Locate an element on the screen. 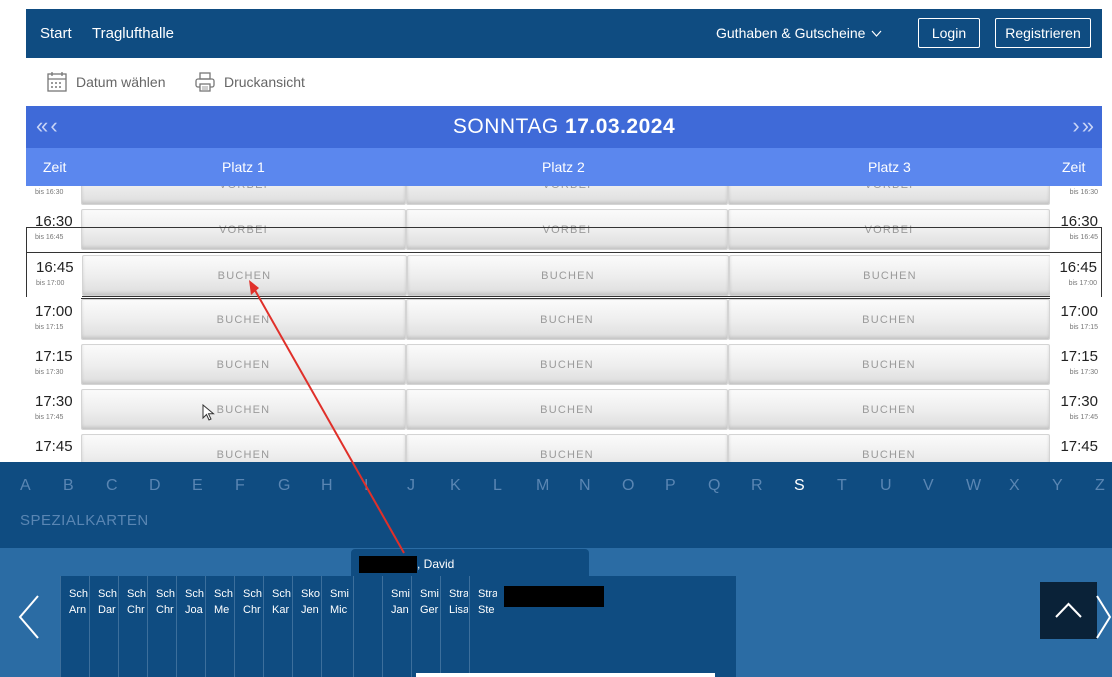 This screenshot has width=1112, height=677. letter-c: C is located at coordinates (112, 486).